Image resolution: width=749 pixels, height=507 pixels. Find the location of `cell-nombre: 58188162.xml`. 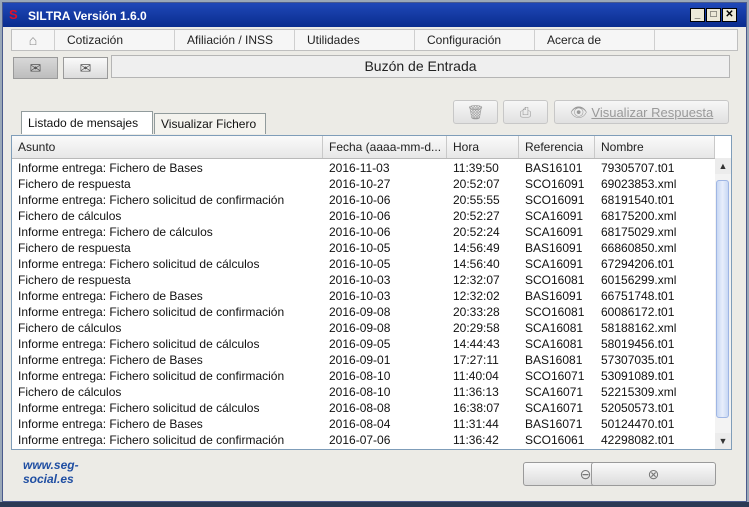

cell-nombre: 58188162.xml is located at coordinates (639, 328).